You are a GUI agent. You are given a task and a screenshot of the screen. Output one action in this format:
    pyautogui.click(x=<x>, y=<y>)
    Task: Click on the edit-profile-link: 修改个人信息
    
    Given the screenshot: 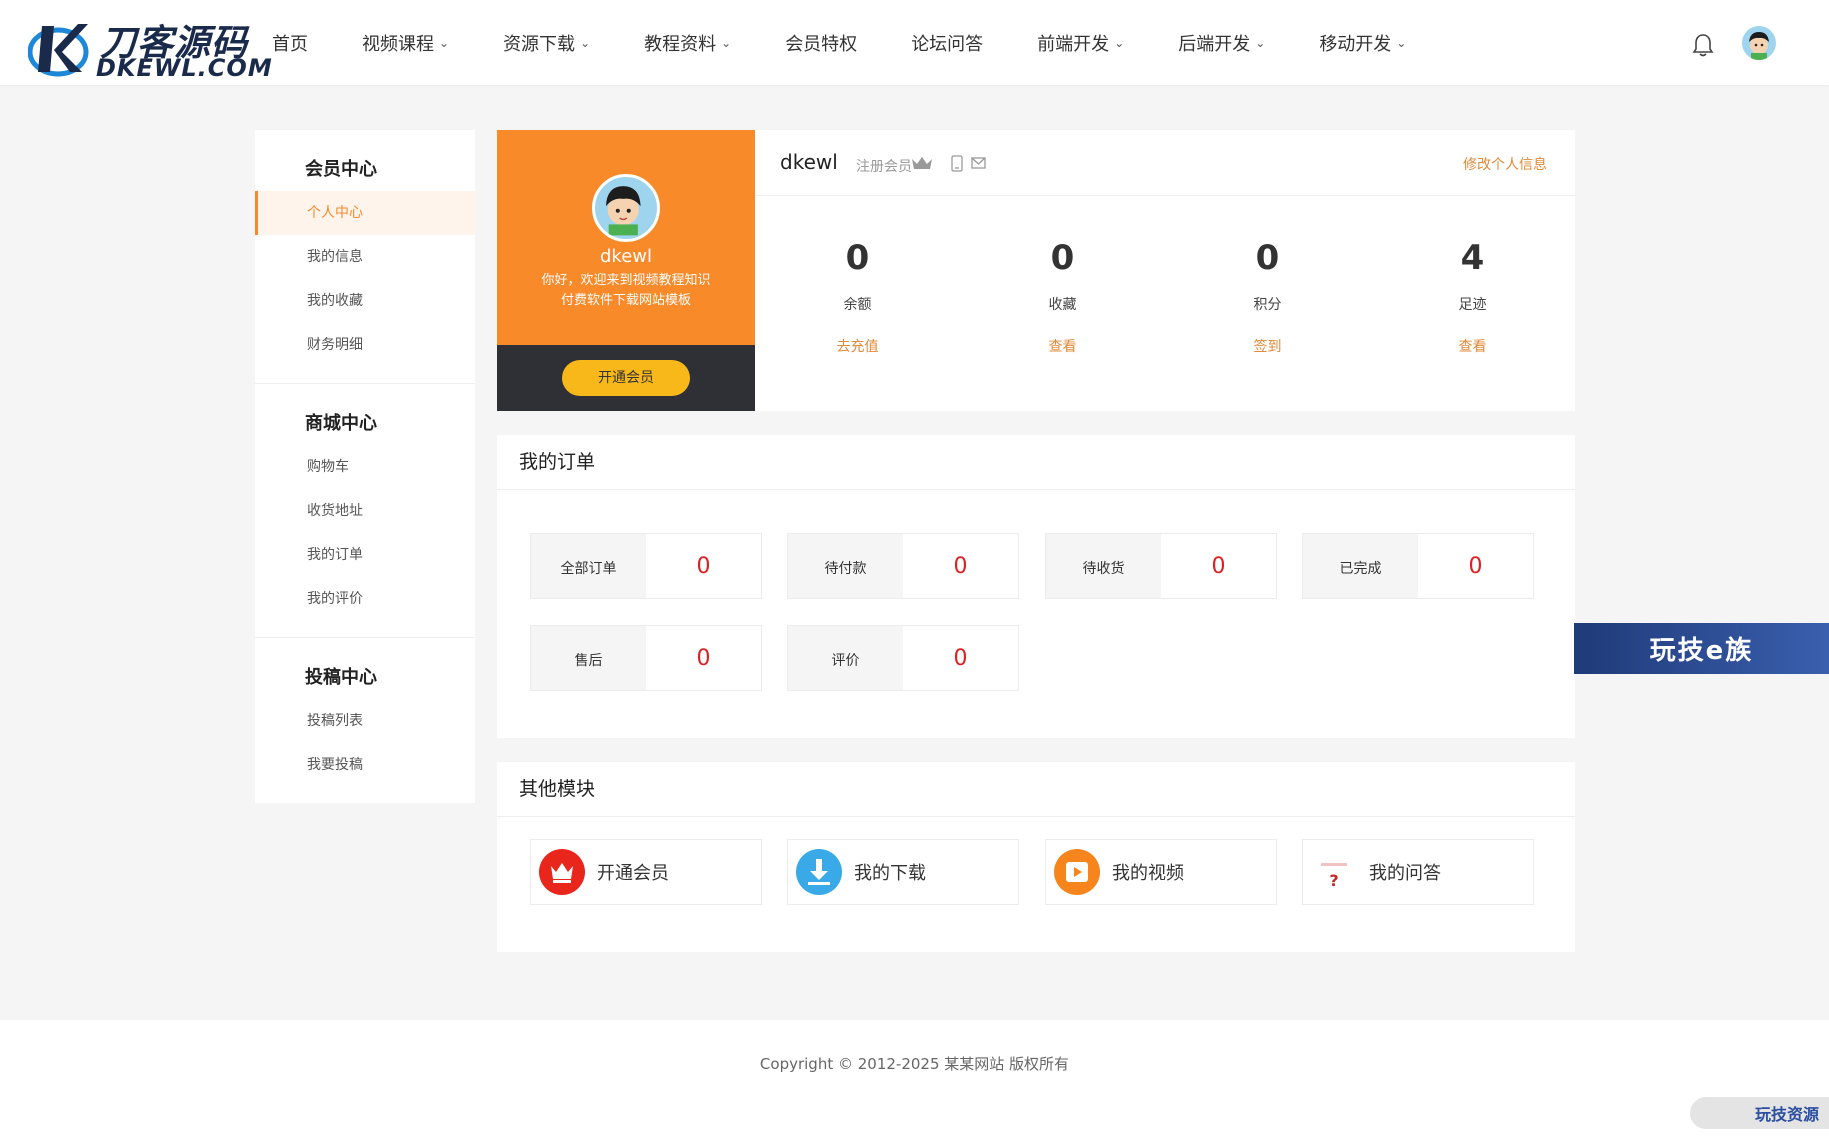 What is the action you would take?
    pyautogui.click(x=1505, y=164)
    